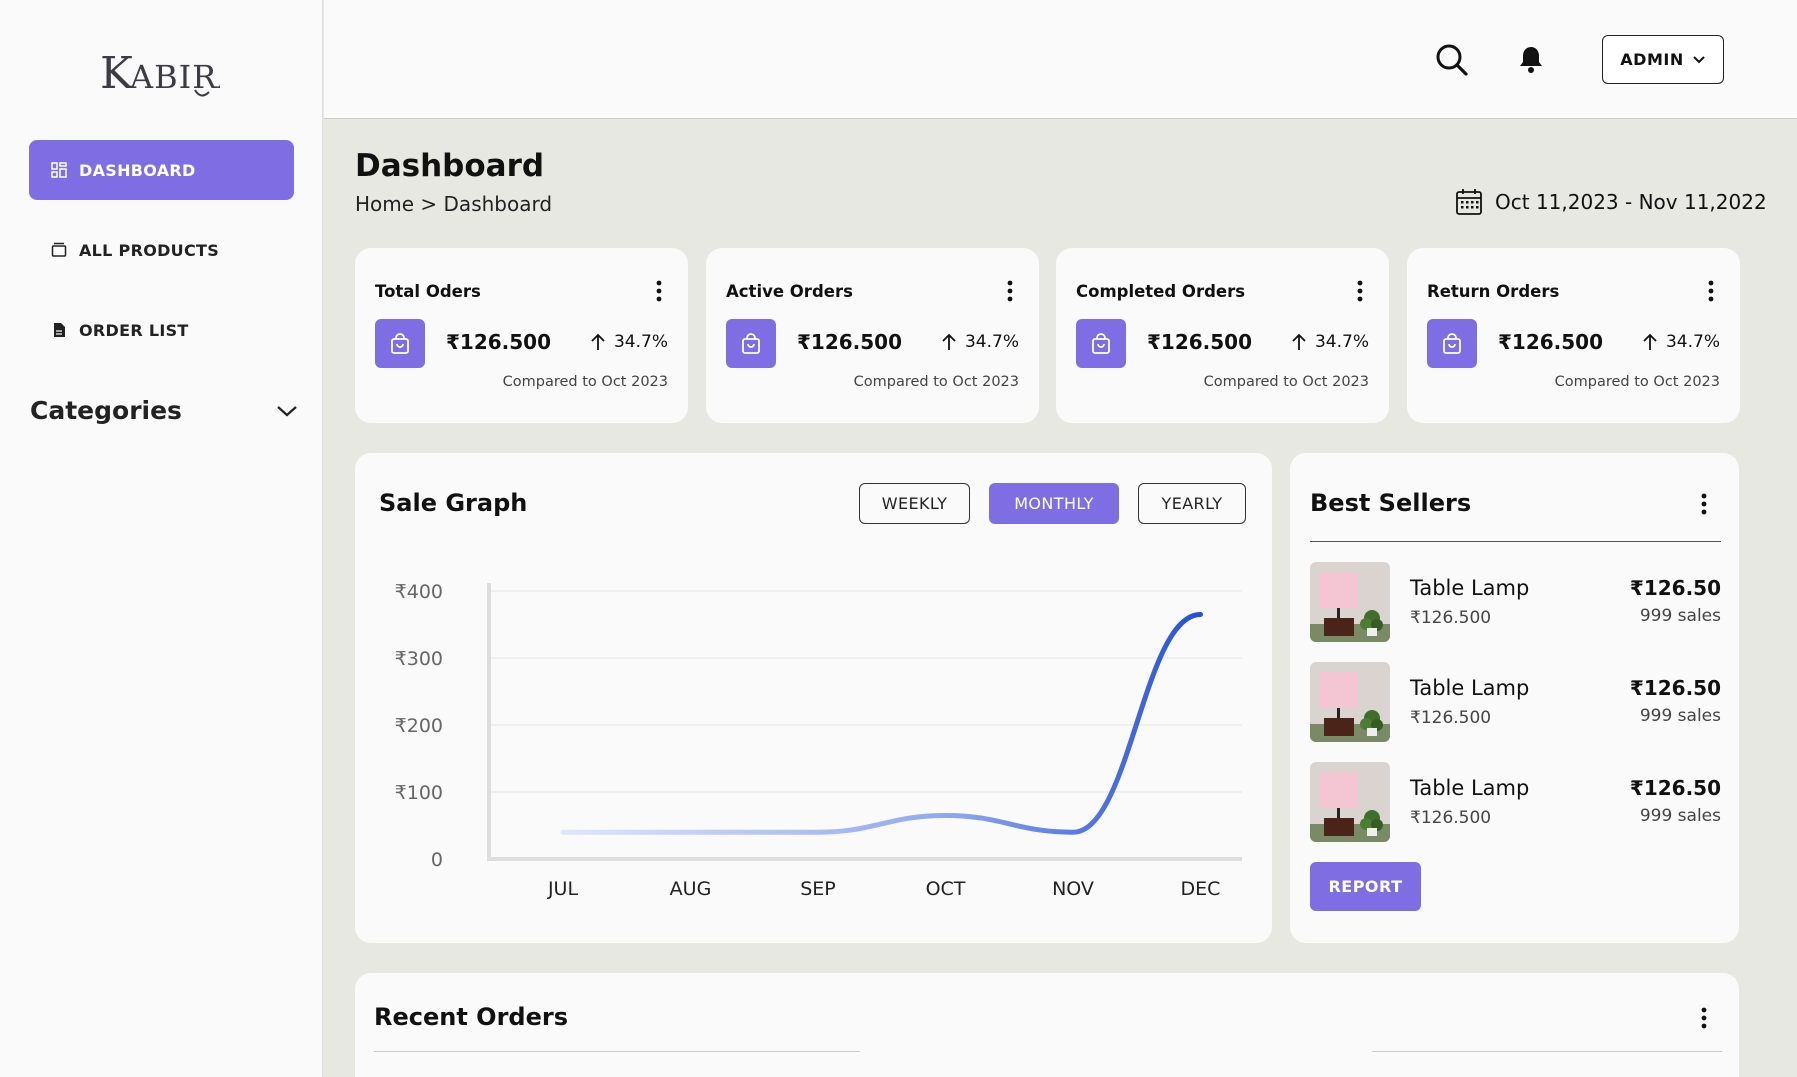 This screenshot has width=1797, height=1077. Describe the element at coordinates (106, 410) in the screenshot. I see `categories-label: Categories` at that location.